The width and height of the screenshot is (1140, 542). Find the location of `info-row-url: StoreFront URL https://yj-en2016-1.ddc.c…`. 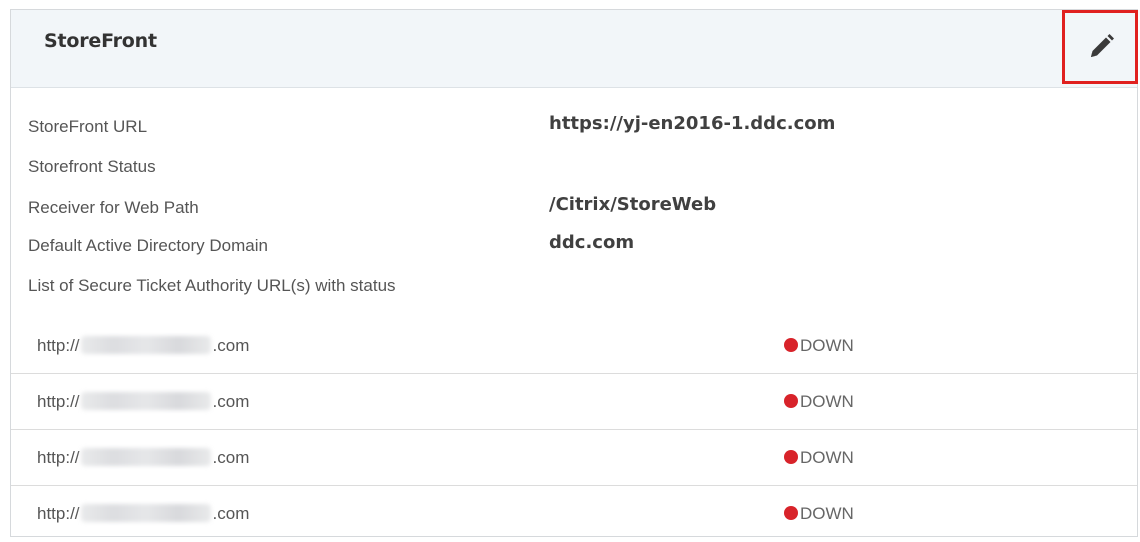

info-row-url: StoreFront URL https://yj-en2016-1.ddc.c… is located at coordinates (578, 130).